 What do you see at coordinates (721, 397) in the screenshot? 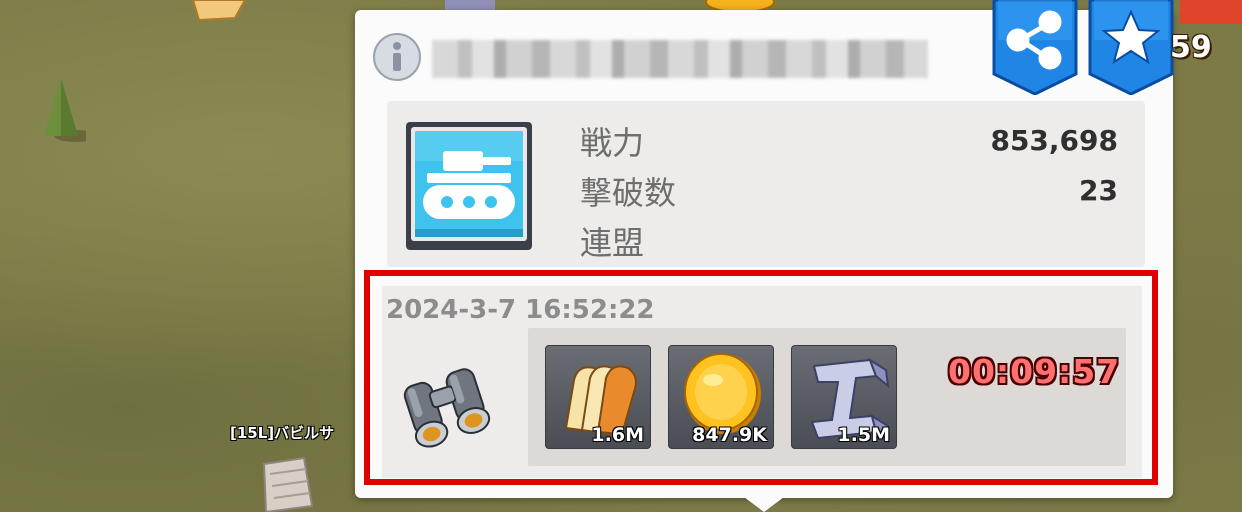
I see `resource-gold: 847.9K` at bounding box center [721, 397].